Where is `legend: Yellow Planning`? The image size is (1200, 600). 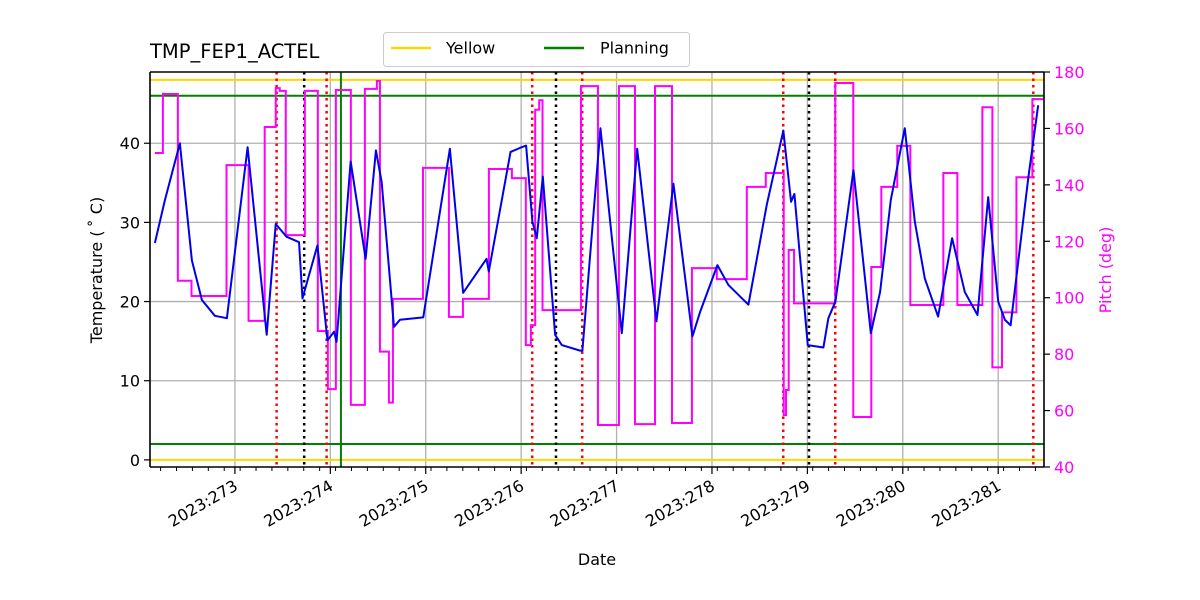 legend: Yellow Planning is located at coordinates (536, 49).